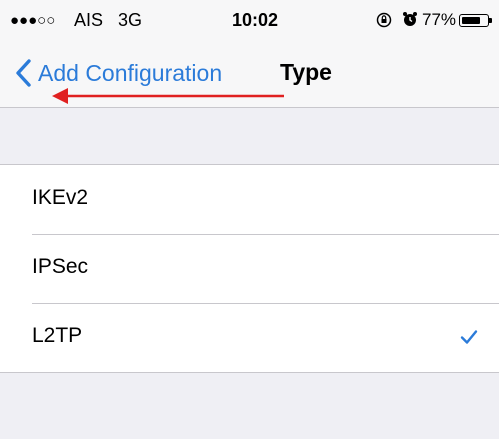  I want to click on page-title: Type, so click(306, 72).